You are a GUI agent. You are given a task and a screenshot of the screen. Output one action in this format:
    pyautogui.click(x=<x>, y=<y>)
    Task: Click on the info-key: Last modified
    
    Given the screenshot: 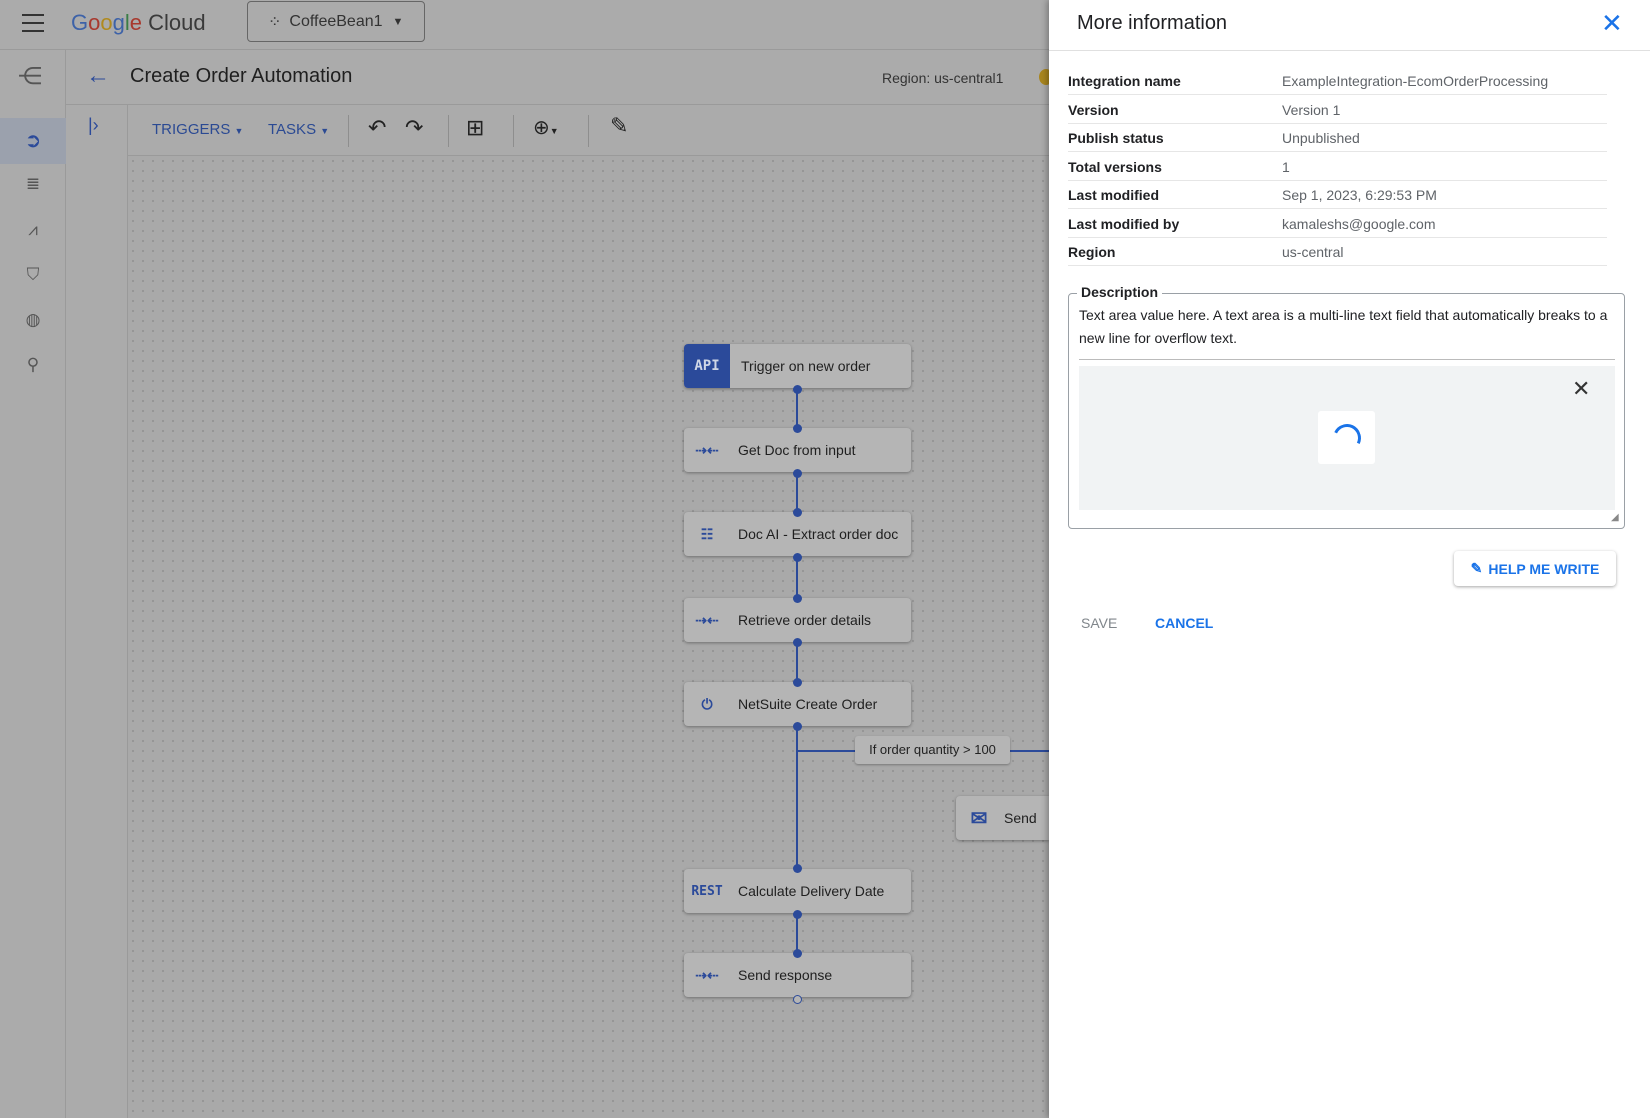 What is the action you would take?
    pyautogui.click(x=1114, y=195)
    